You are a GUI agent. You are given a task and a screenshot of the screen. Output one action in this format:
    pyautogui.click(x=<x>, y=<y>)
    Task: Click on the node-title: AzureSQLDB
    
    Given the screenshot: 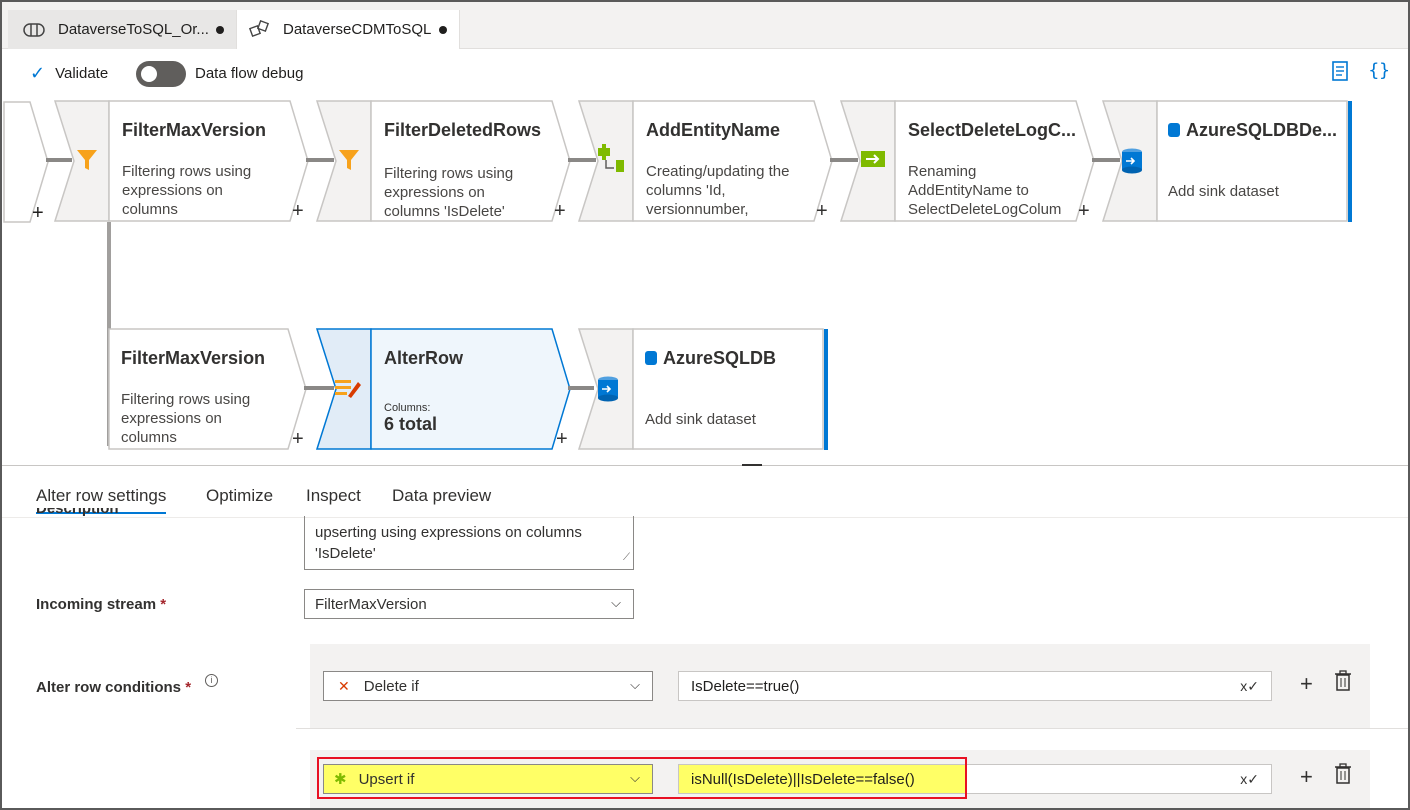 What is the action you would take?
    pyautogui.click(x=710, y=358)
    